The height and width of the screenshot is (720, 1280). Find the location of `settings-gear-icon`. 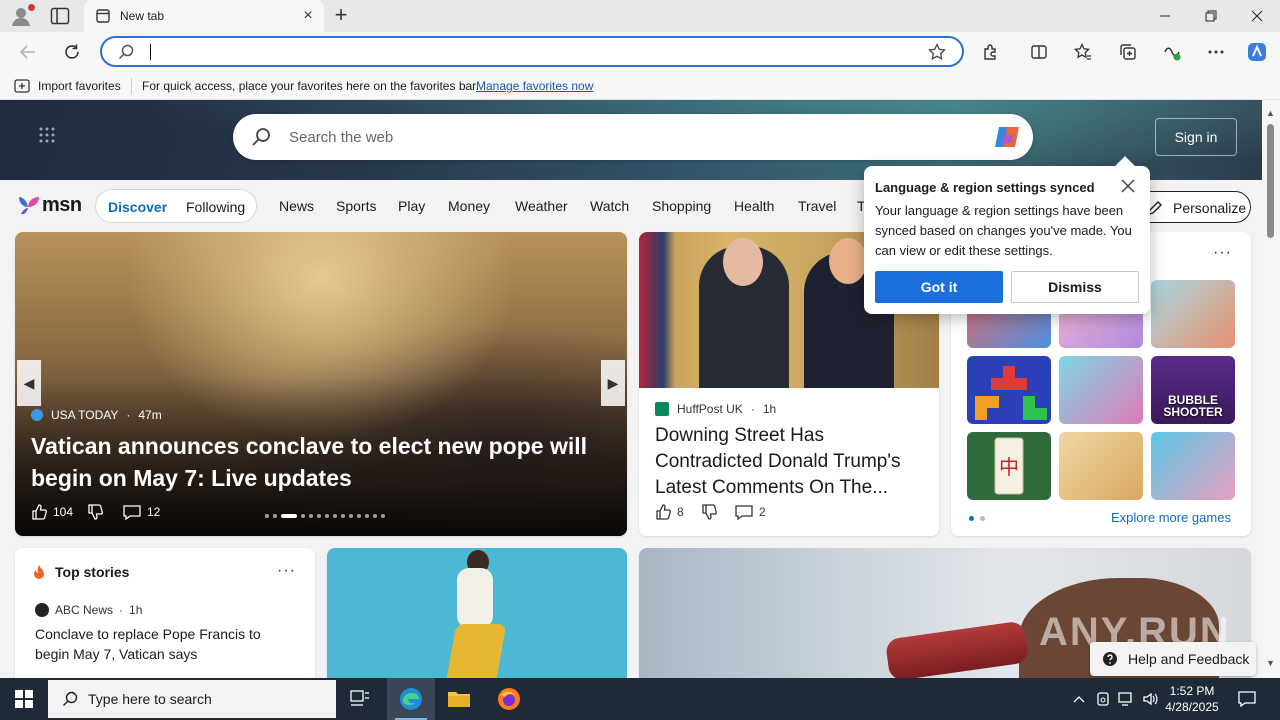

settings-gear-icon is located at coordinates (1127, 137).